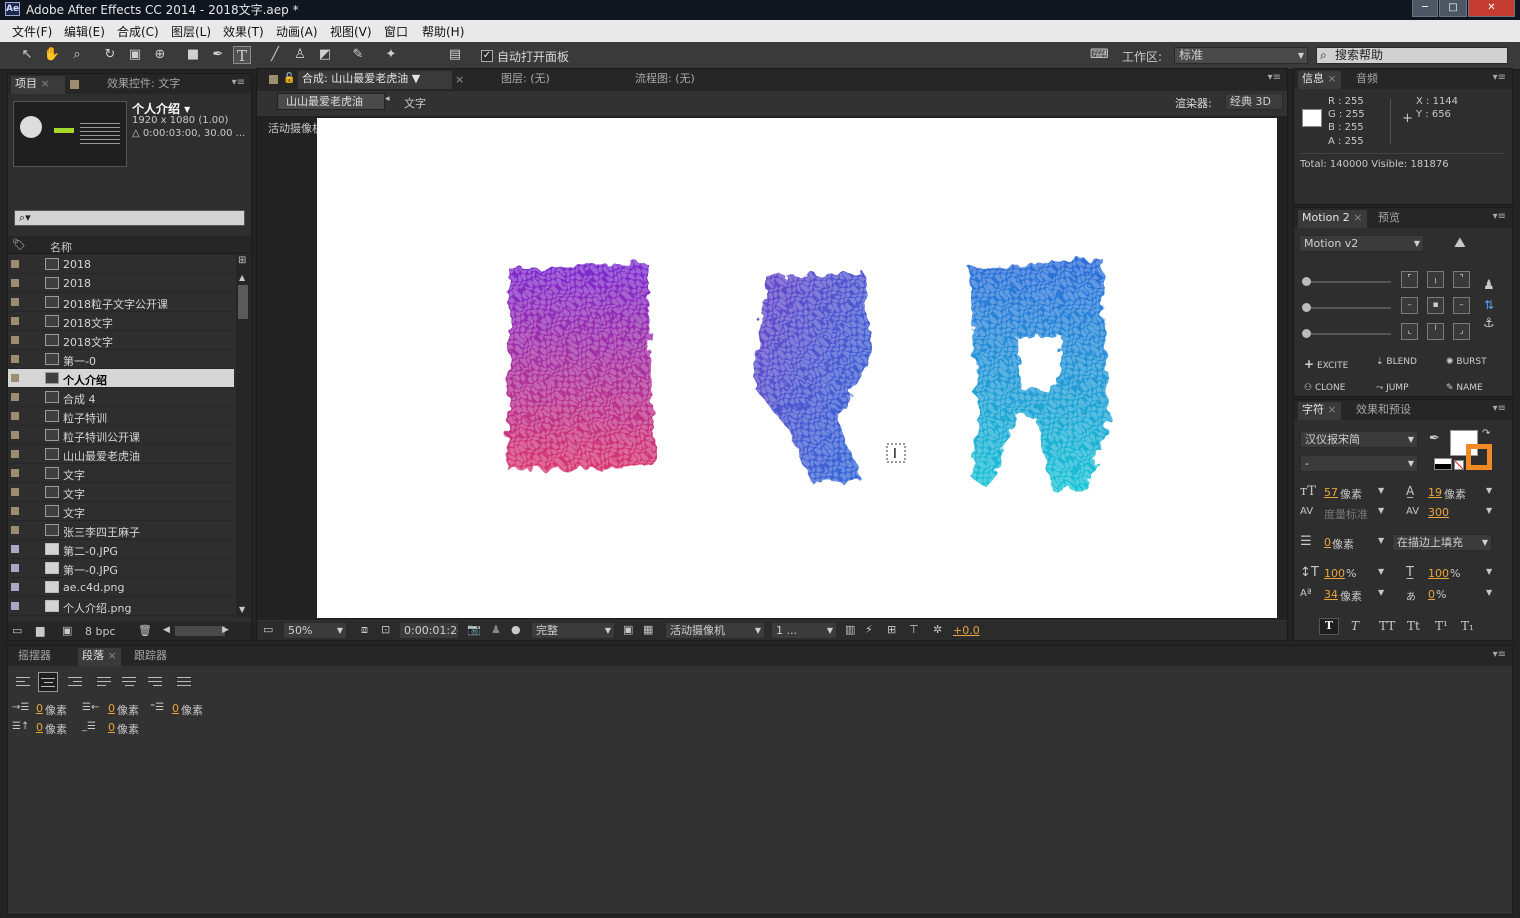  I want to click on tab-effects-presets: 效果和预设, so click(1383, 411).